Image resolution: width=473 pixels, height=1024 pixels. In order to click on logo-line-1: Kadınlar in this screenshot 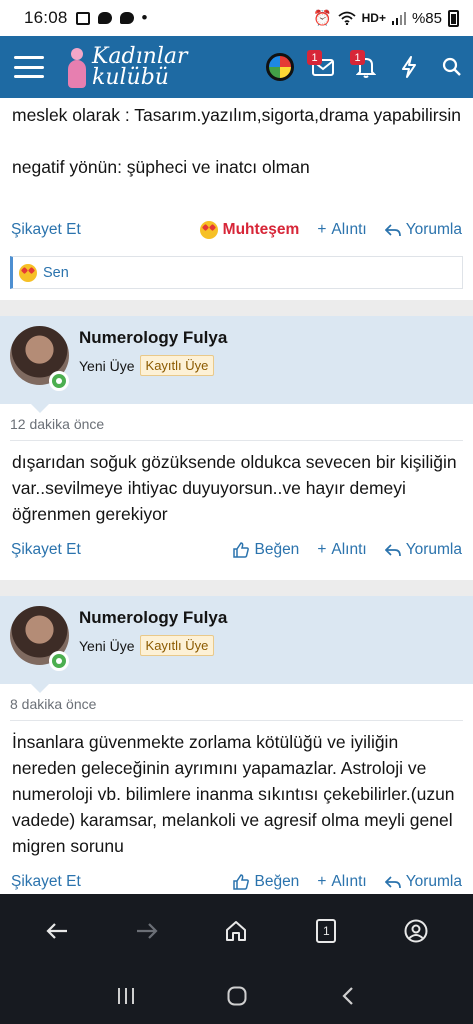, I will do `click(140, 56)`.